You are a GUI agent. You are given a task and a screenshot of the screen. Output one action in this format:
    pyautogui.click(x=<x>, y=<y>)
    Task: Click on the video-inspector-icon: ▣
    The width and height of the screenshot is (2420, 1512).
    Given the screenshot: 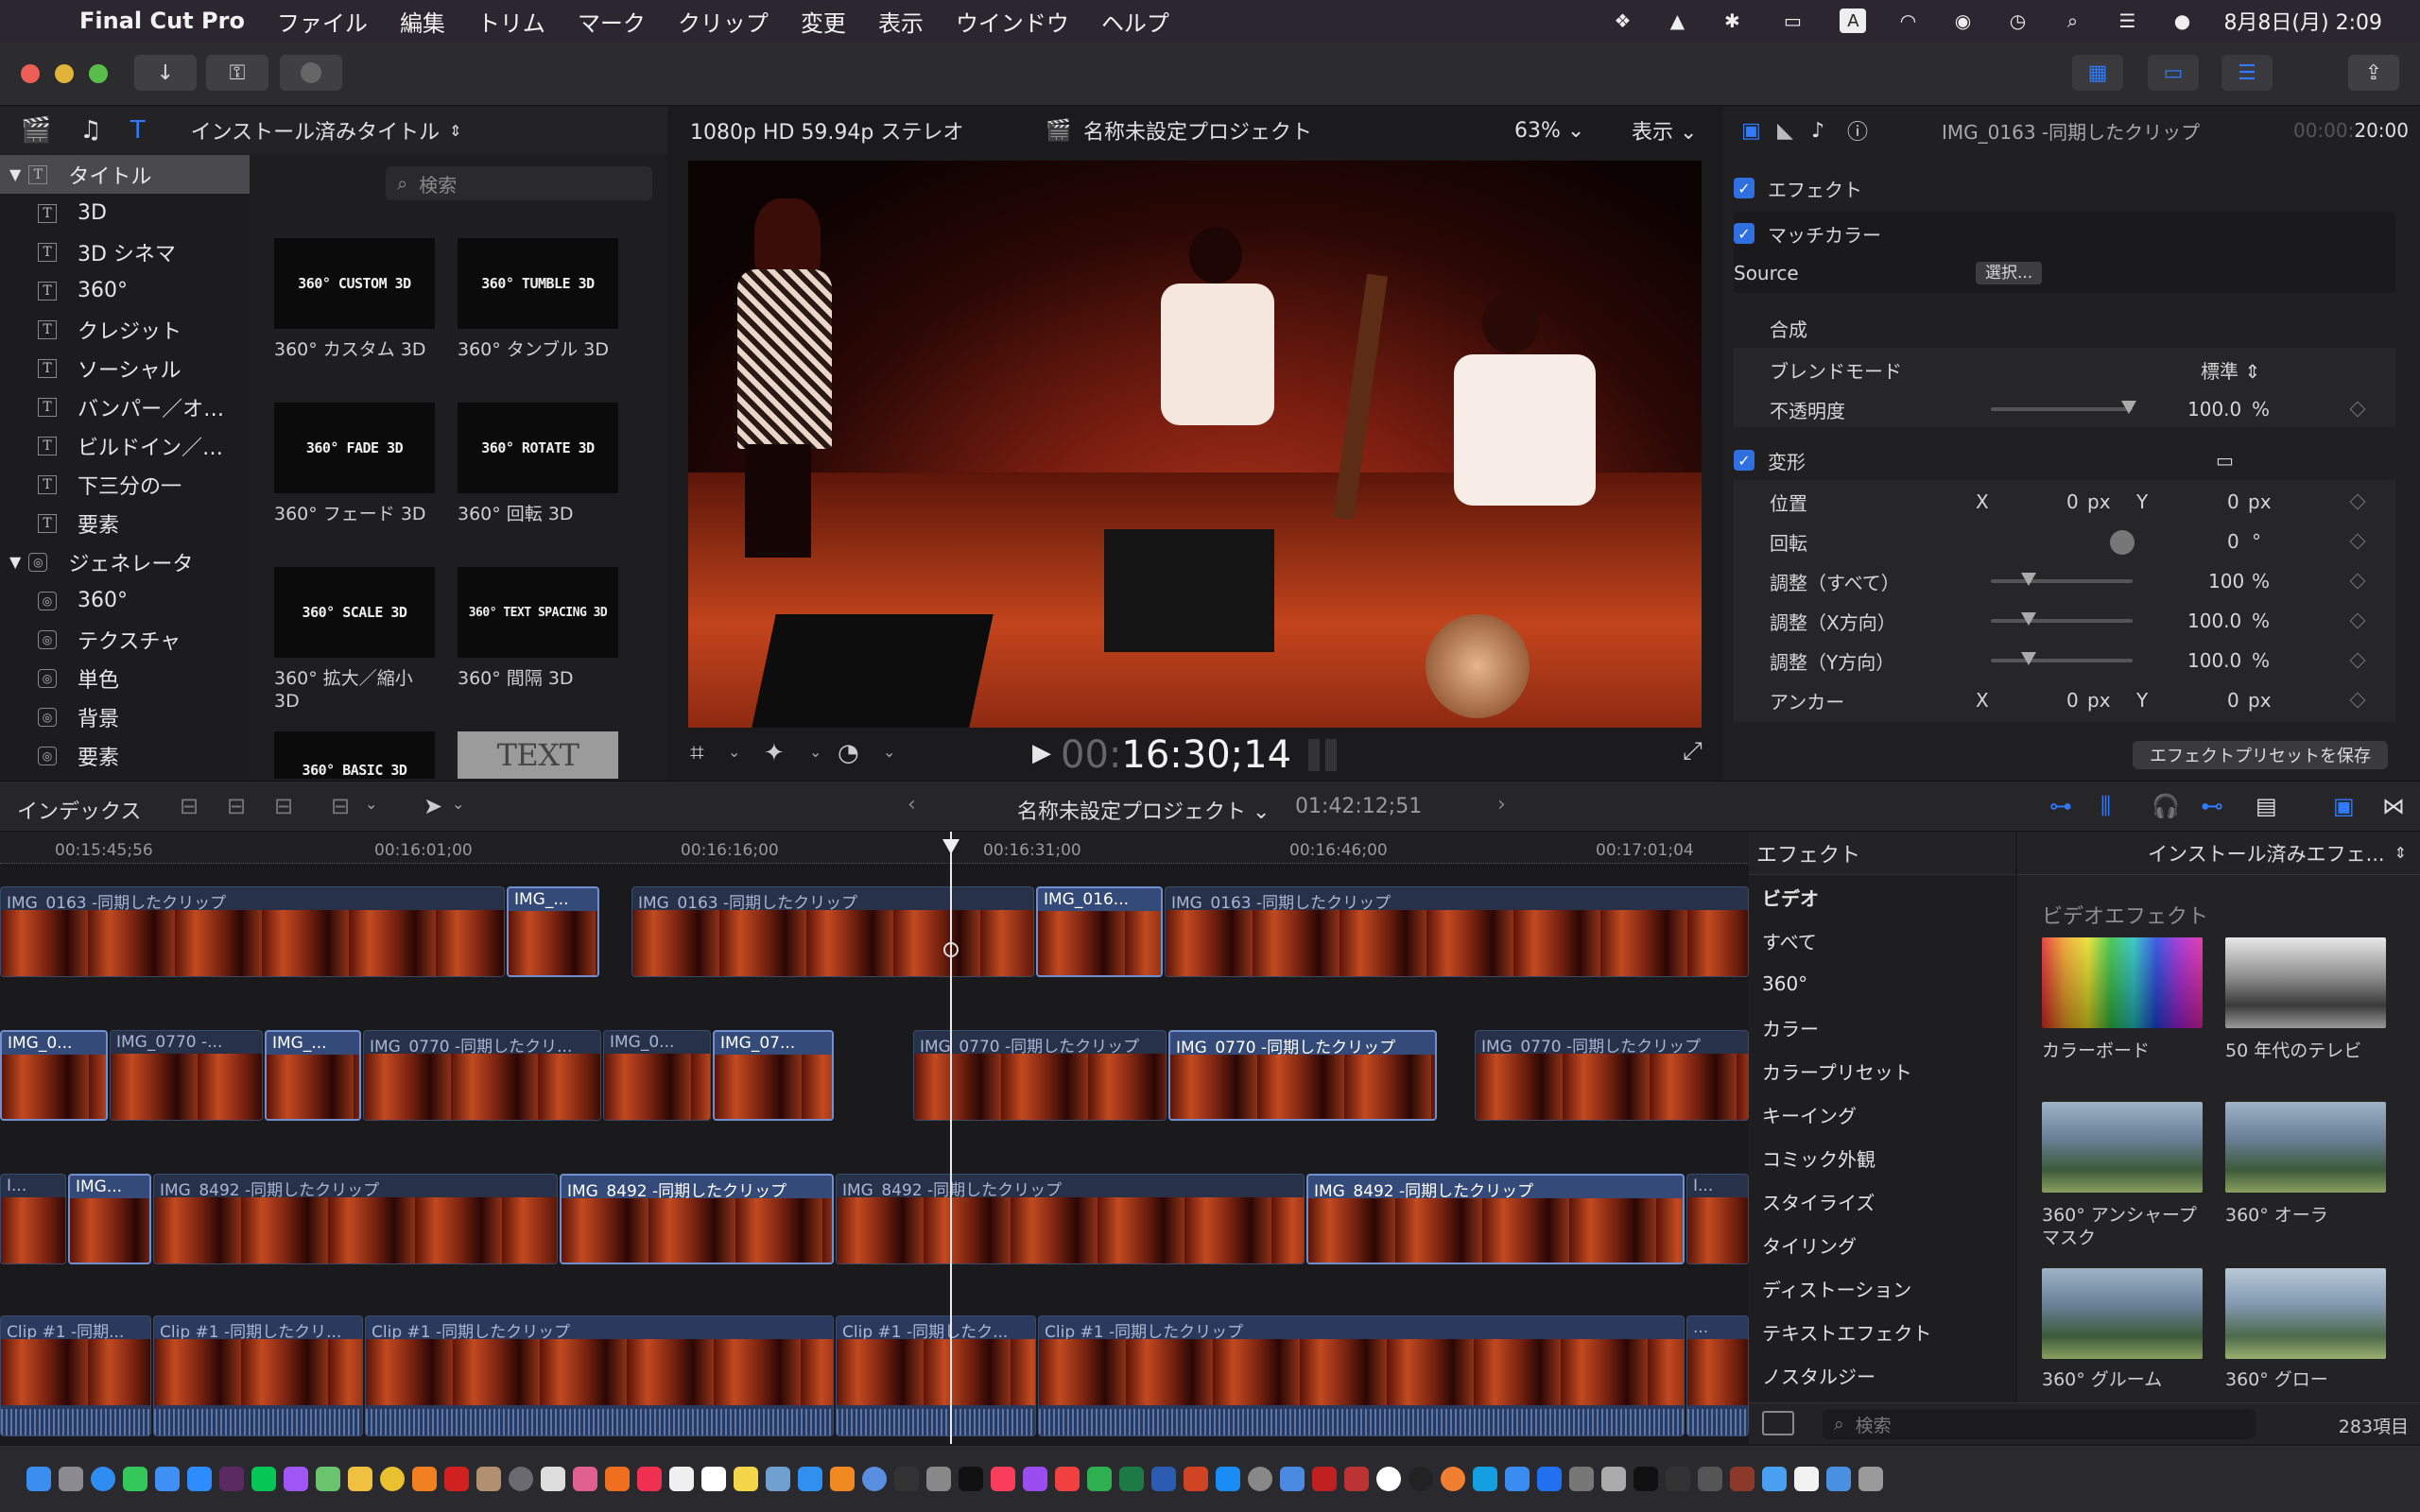 What is the action you would take?
    pyautogui.click(x=1751, y=131)
    